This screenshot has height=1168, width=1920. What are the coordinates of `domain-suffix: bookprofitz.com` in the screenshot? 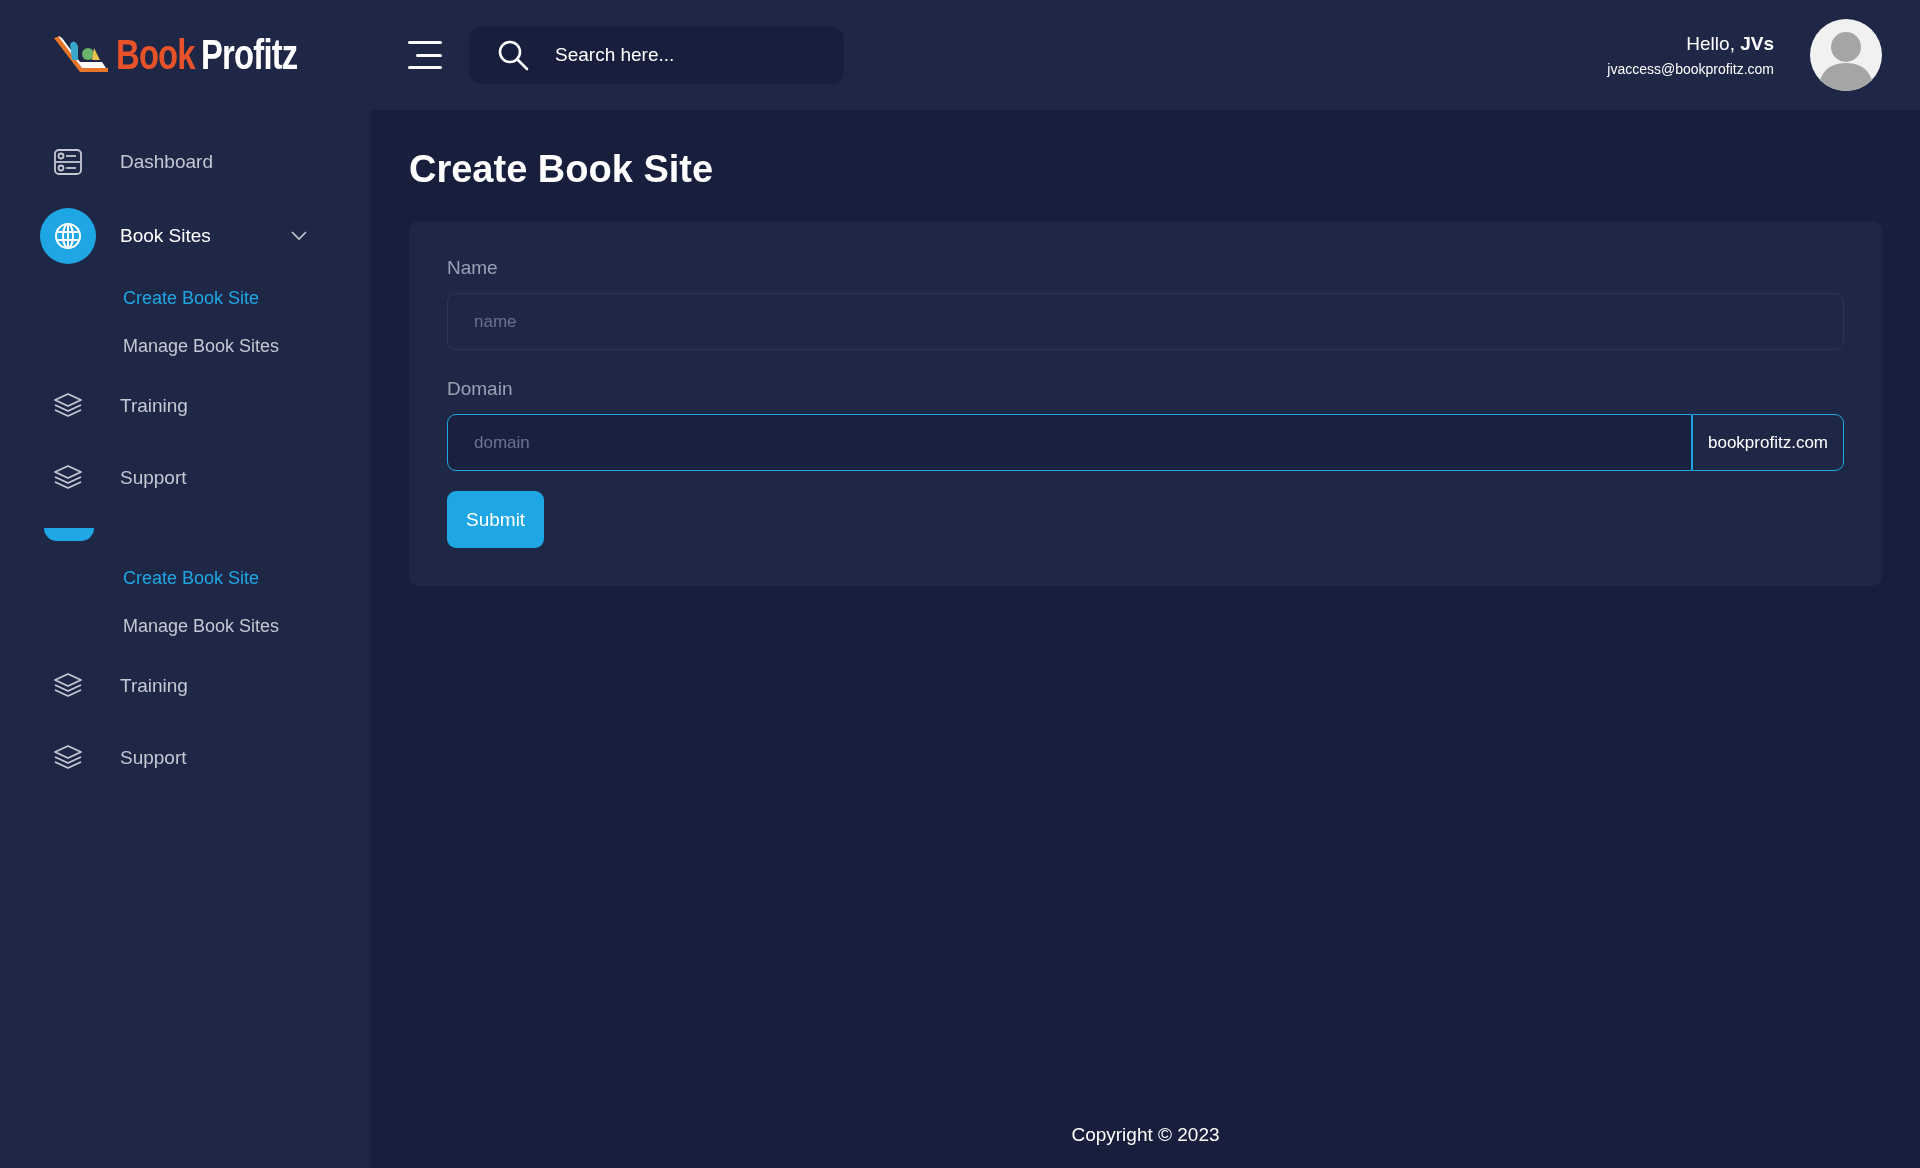 It's located at (1768, 442).